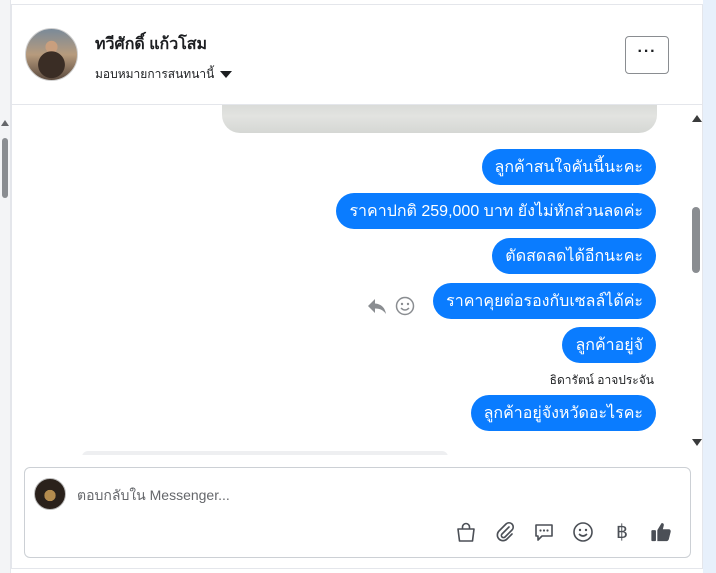 The image size is (716, 573). I want to click on page-avatar, so click(50, 494).